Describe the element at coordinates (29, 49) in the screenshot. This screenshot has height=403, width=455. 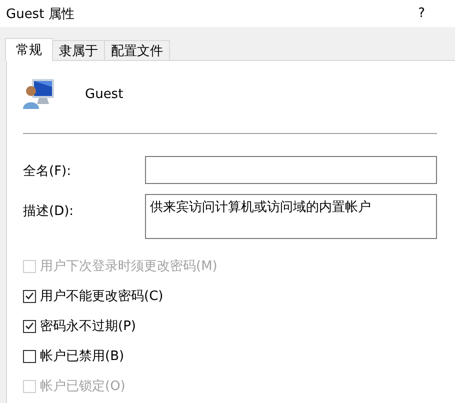
I see `tab: 常规` at that location.